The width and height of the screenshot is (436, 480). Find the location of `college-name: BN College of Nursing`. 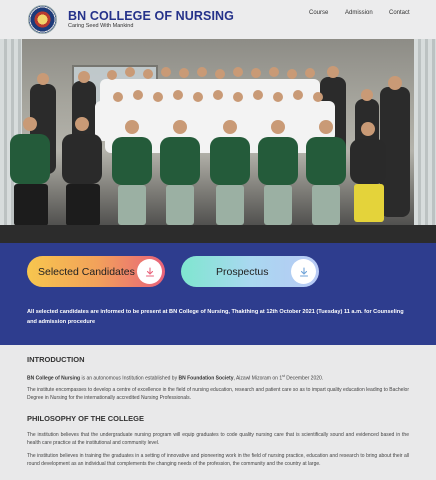

college-name: BN College of Nursing is located at coordinates (54, 378).